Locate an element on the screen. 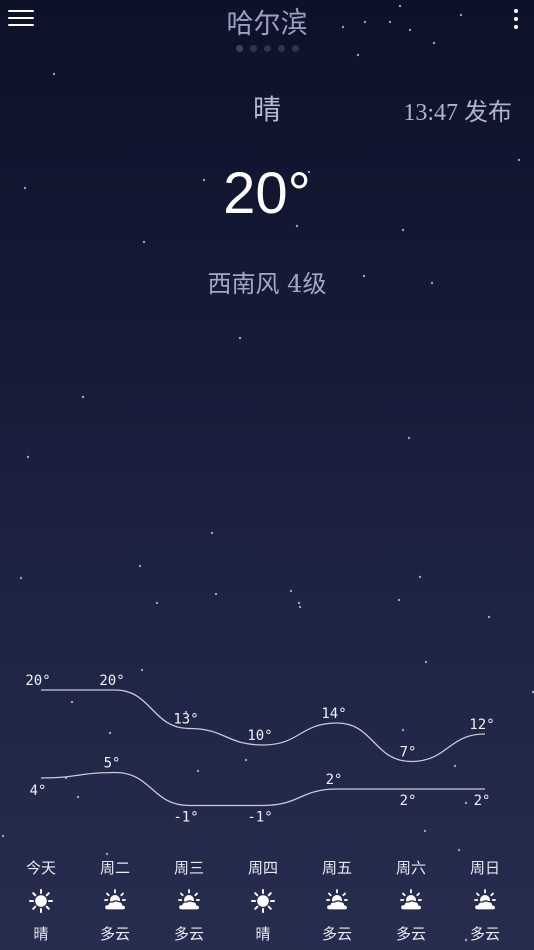 This screenshot has height=950, width=534. high-temp-label: 10° is located at coordinates (259, 736).